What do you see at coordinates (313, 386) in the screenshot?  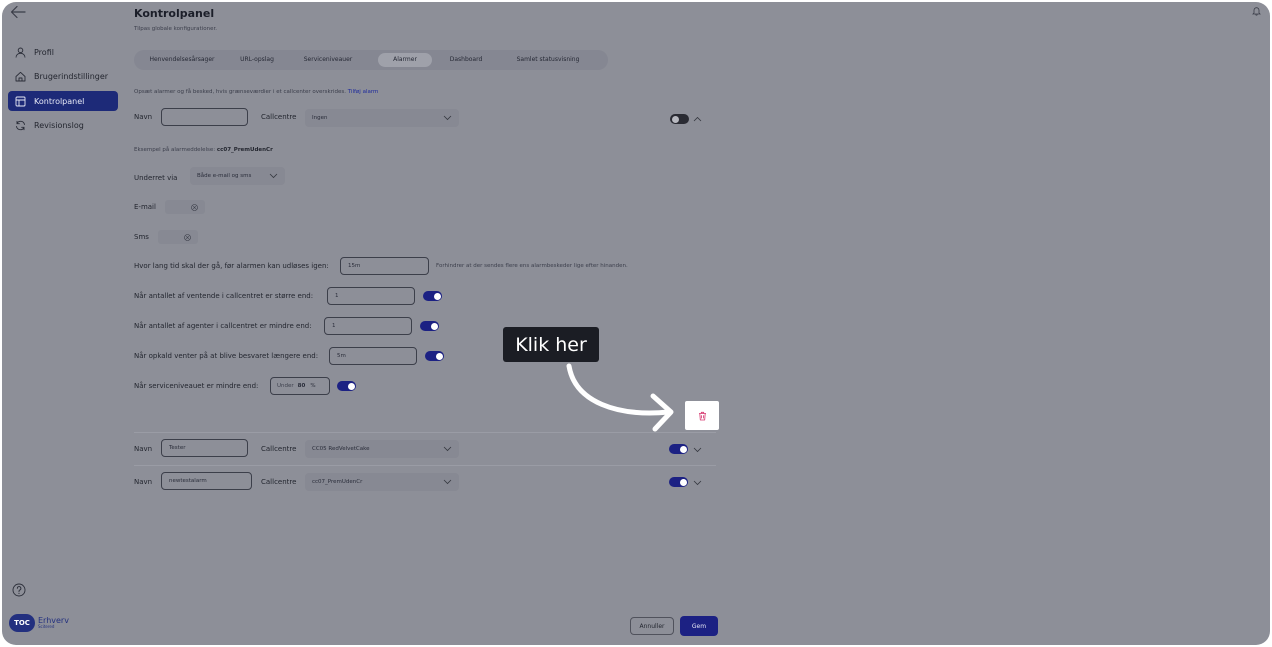 I see `service-level-unit: %` at bounding box center [313, 386].